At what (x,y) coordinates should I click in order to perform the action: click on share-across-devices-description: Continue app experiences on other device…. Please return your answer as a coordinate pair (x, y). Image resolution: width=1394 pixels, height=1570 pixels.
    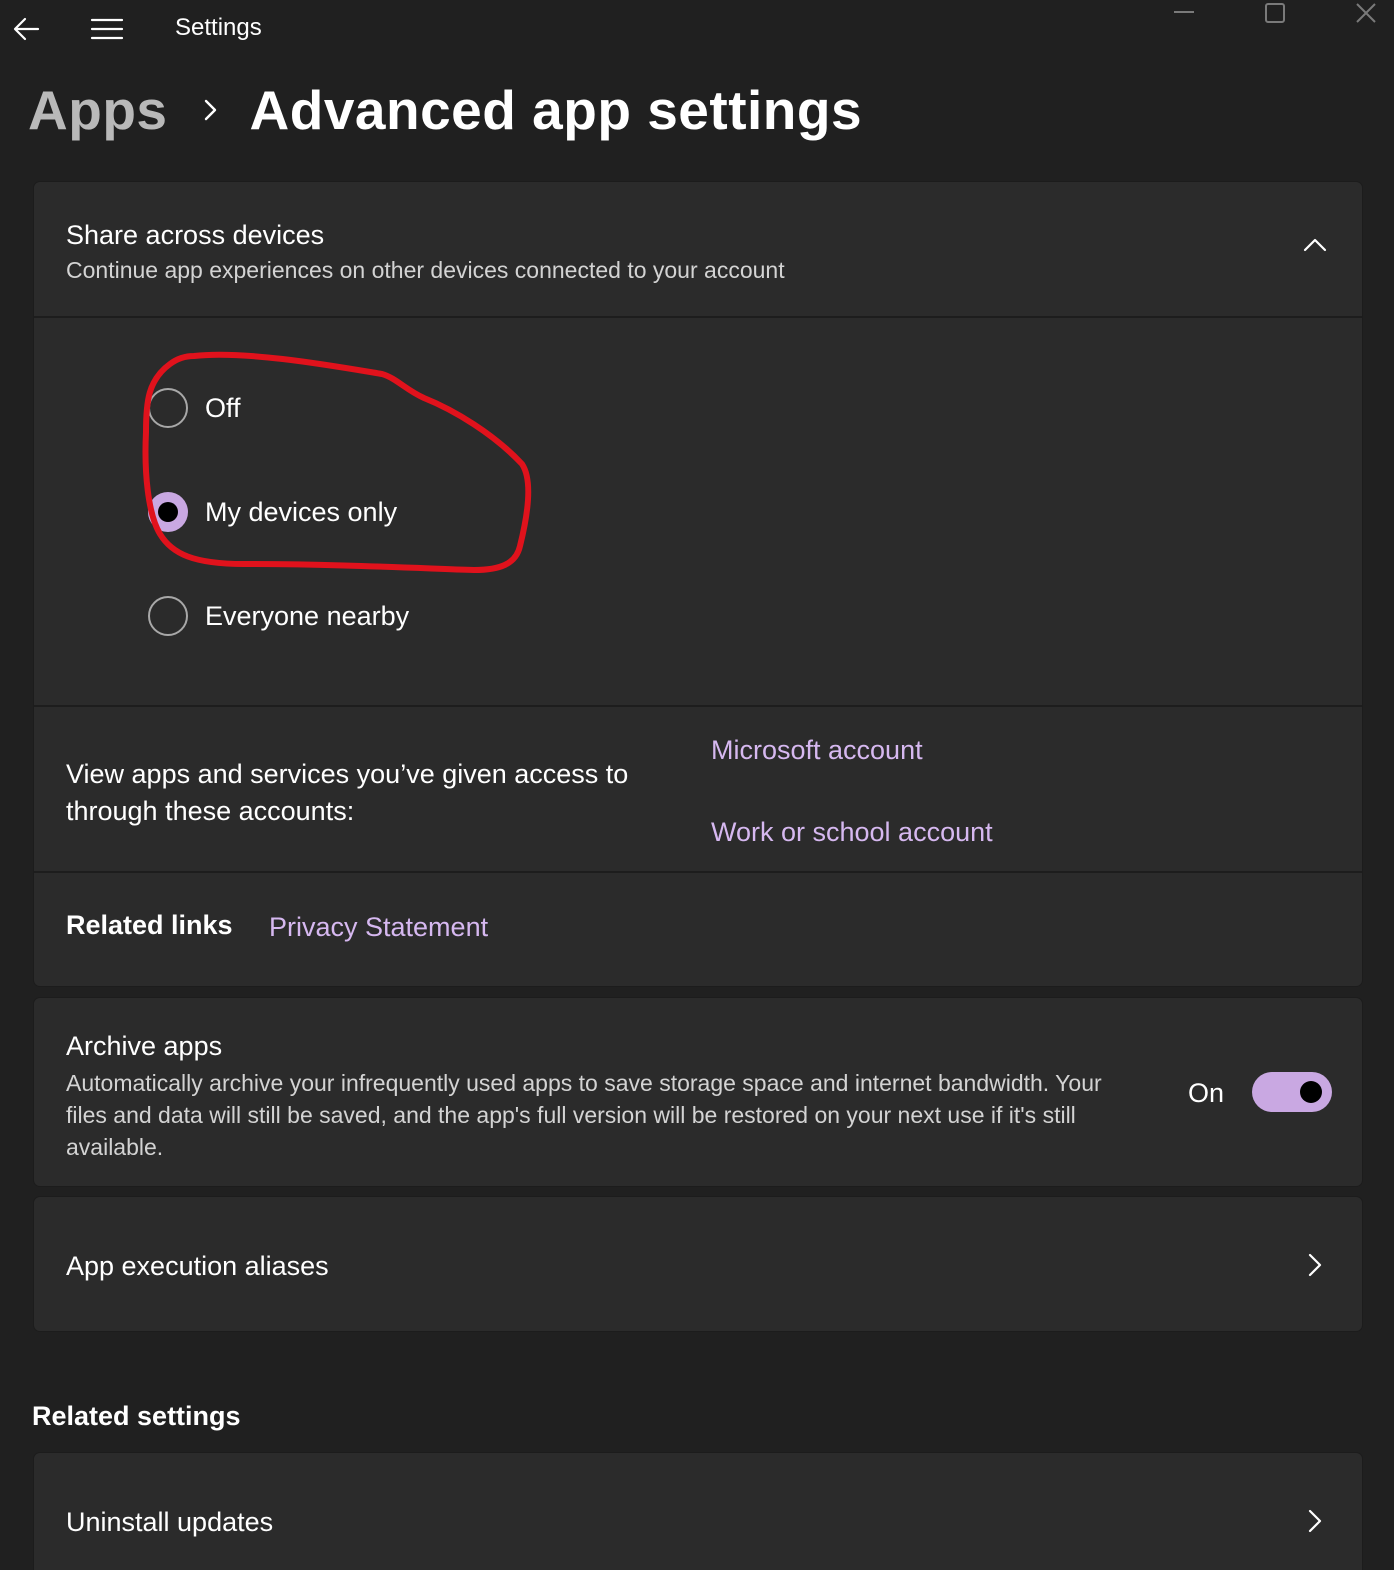
    Looking at the image, I should click on (425, 270).